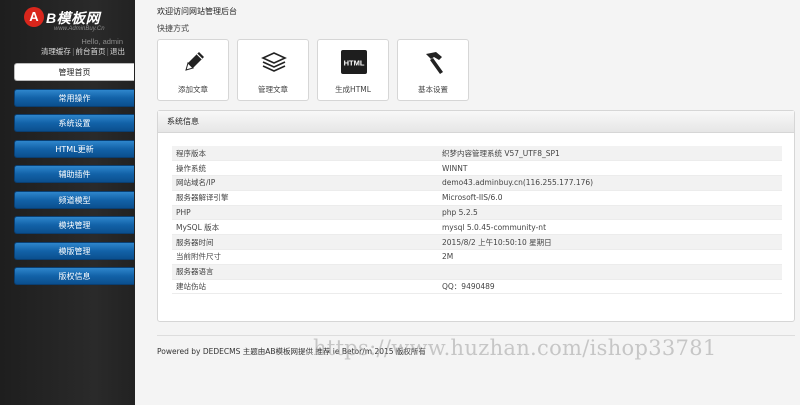 The height and width of the screenshot is (405, 800). What do you see at coordinates (74, 225) in the screenshot?
I see `nav-item-modules: 模块管理` at bounding box center [74, 225].